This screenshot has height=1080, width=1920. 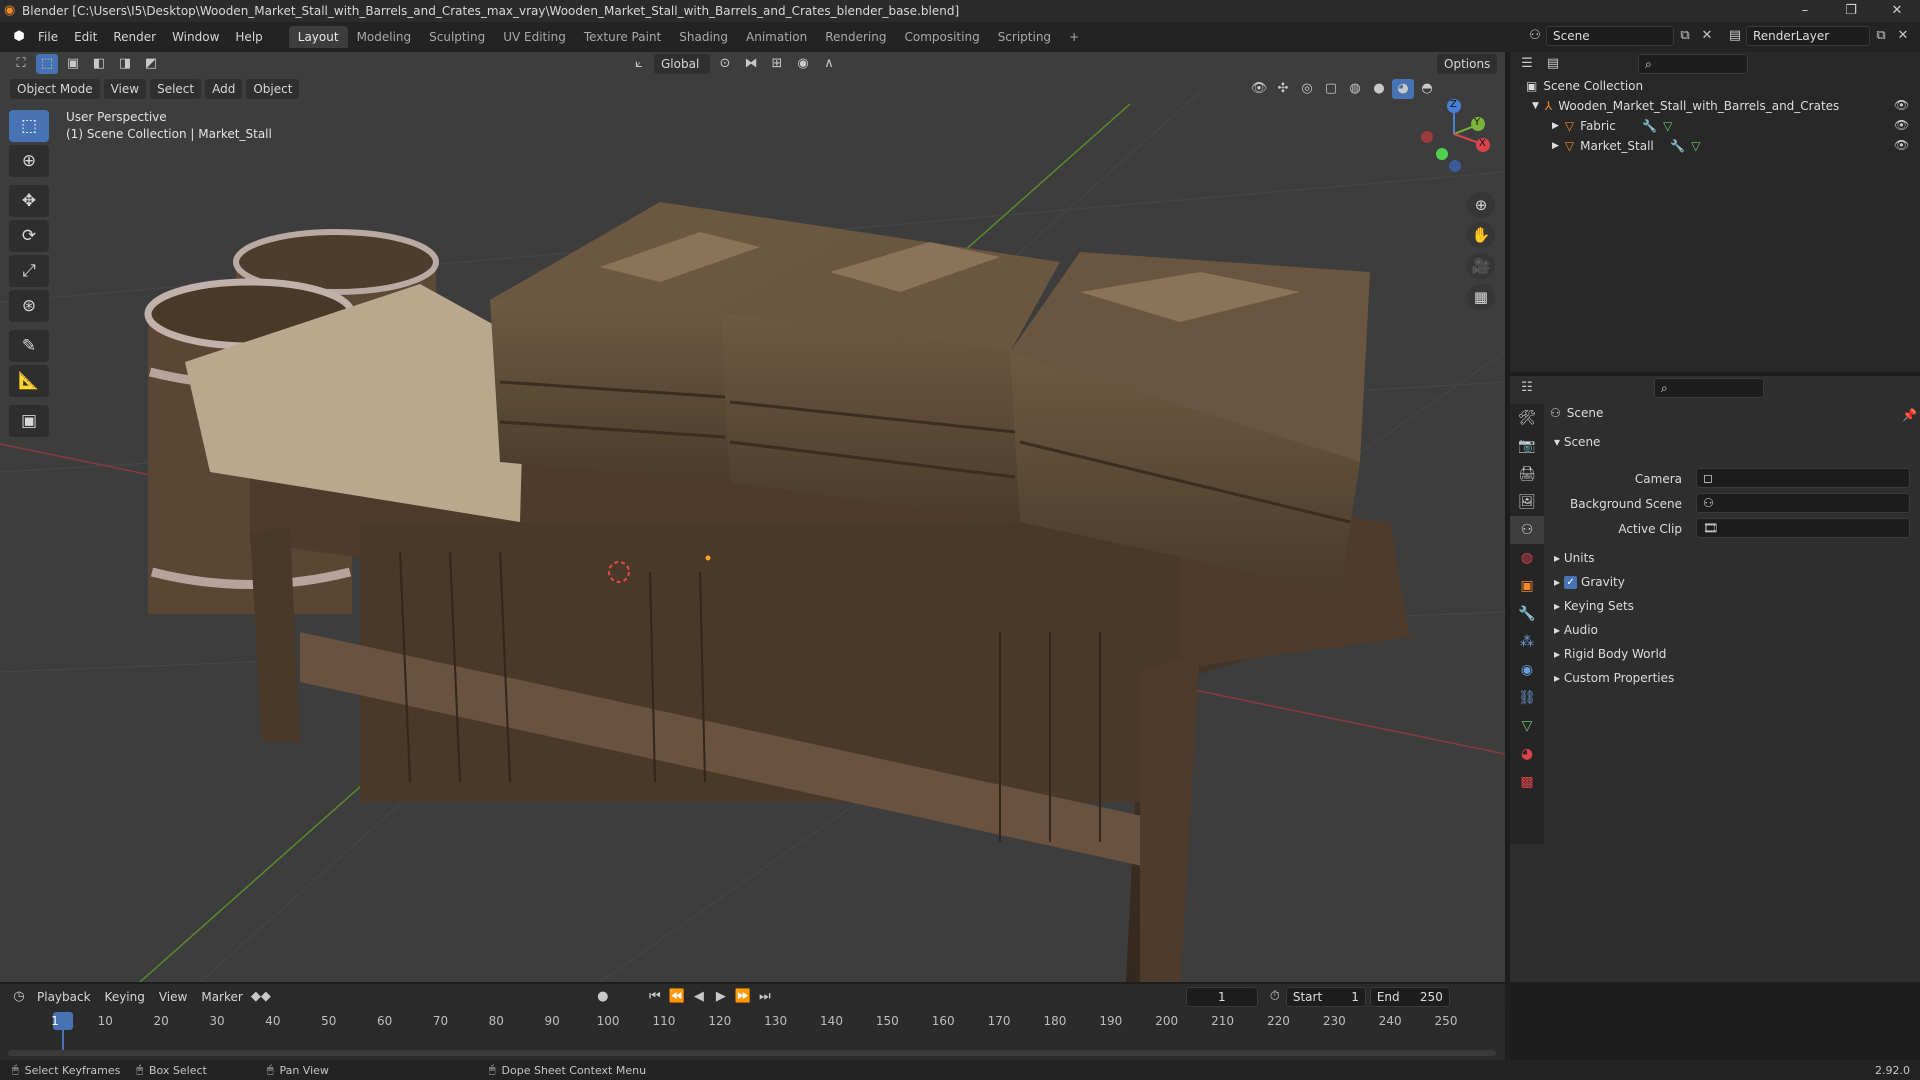 What do you see at coordinates (261, 997) in the screenshot?
I see `keyframe-icon: ◆◆` at bounding box center [261, 997].